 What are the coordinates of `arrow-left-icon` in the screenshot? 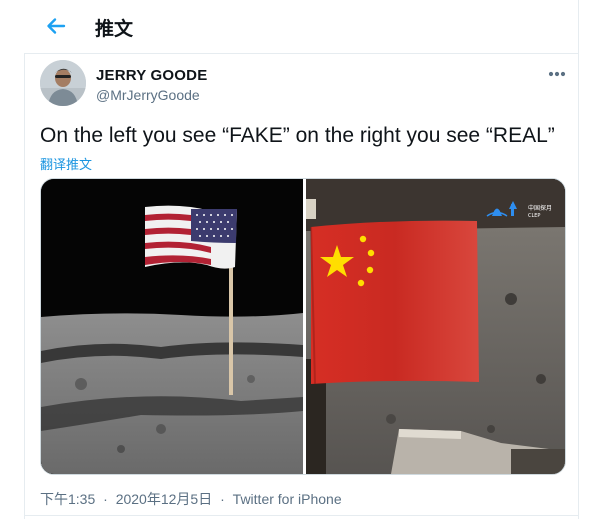 It's located at (56, 26).